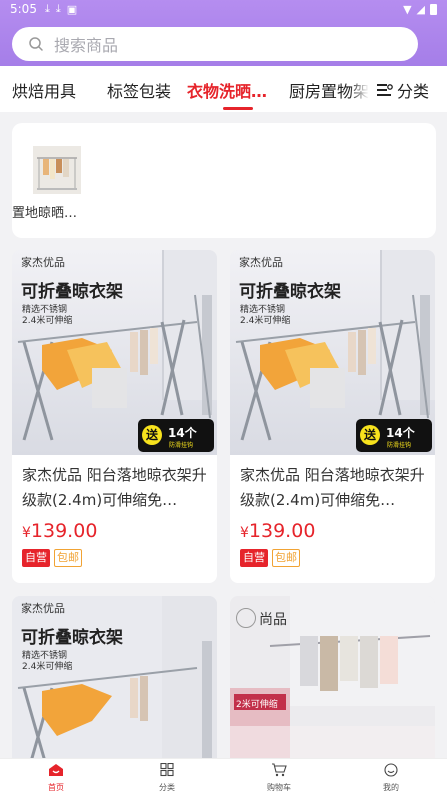 The height and width of the screenshot is (794, 447). Describe the element at coordinates (412, 91) in the screenshot. I see `category-button-label: 分类` at that location.